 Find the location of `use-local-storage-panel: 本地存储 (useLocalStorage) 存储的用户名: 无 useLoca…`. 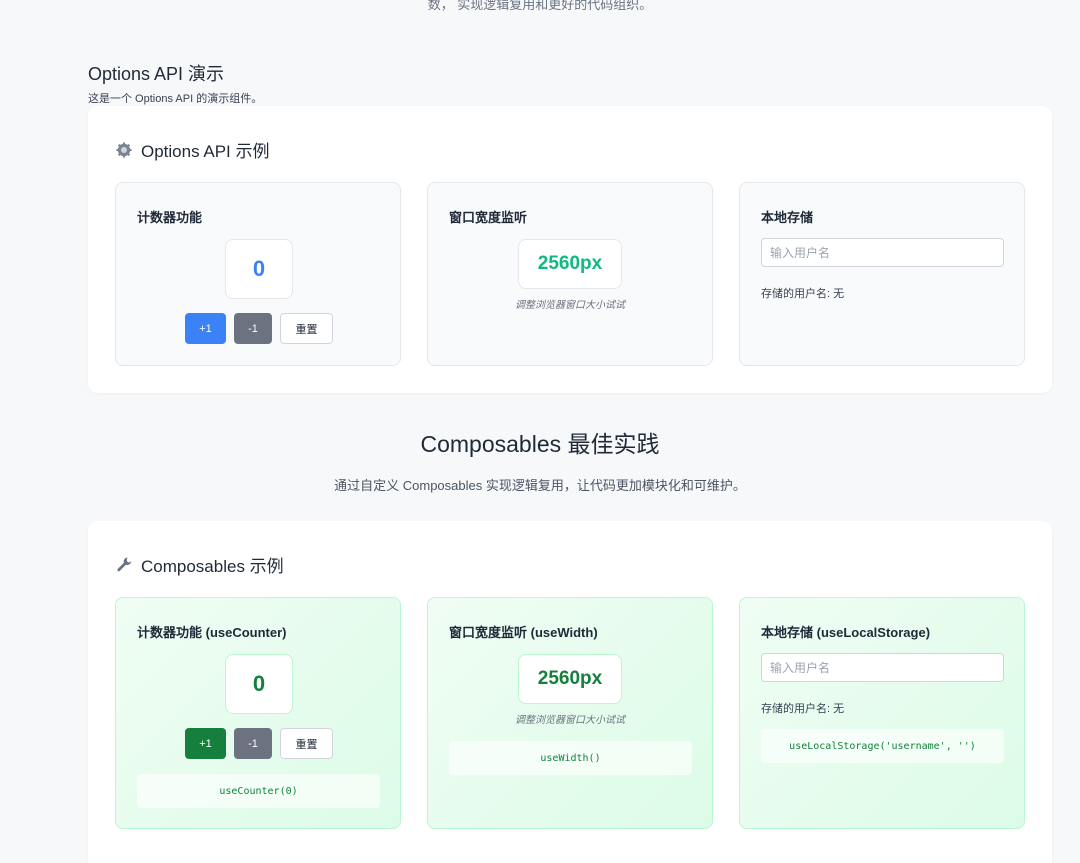

use-local-storage-panel: 本地存储 (useLocalStorage) 存储的用户名: 无 useLoca… is located at coordinates (882, 713).